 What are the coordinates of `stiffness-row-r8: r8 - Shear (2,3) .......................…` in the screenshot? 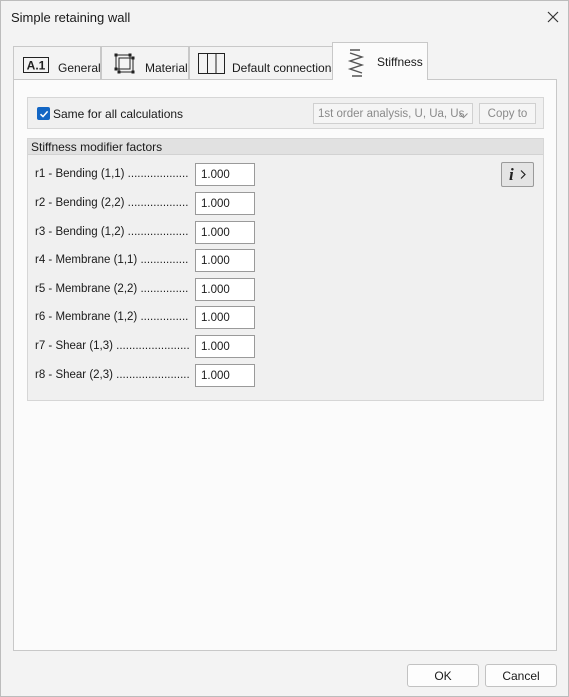 It's located at (178, 376).